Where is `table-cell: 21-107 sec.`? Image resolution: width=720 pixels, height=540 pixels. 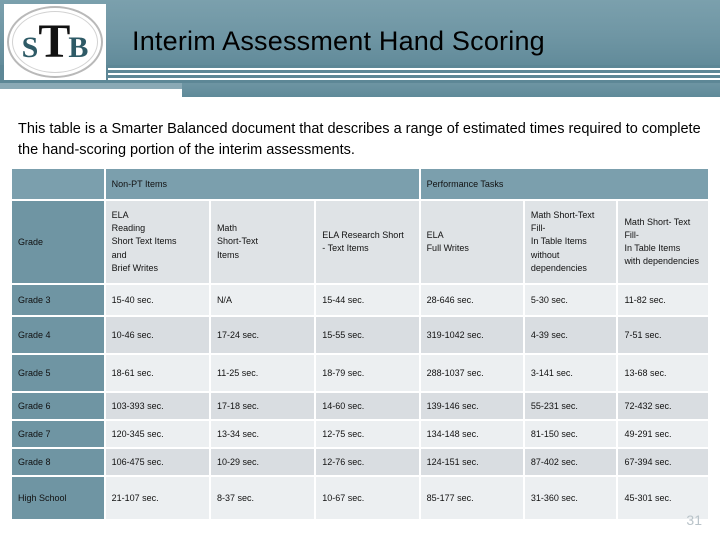 table-cell: 21-107 sec. is located at coordinates (157, 498).